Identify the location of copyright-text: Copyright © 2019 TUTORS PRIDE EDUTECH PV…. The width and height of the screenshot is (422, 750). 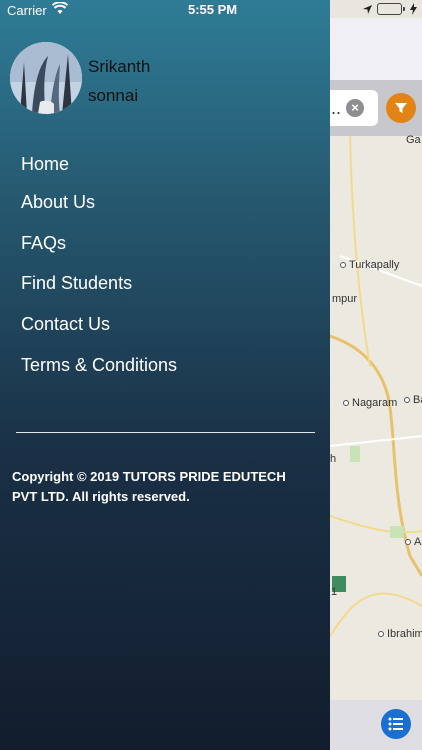
(149, 486).